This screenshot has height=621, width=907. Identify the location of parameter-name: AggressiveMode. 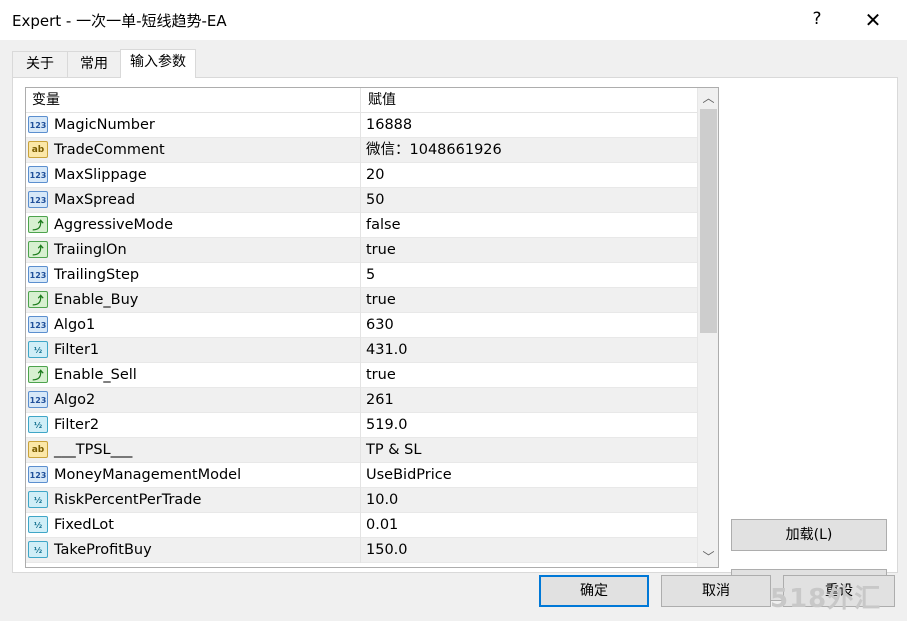
(114, 225).